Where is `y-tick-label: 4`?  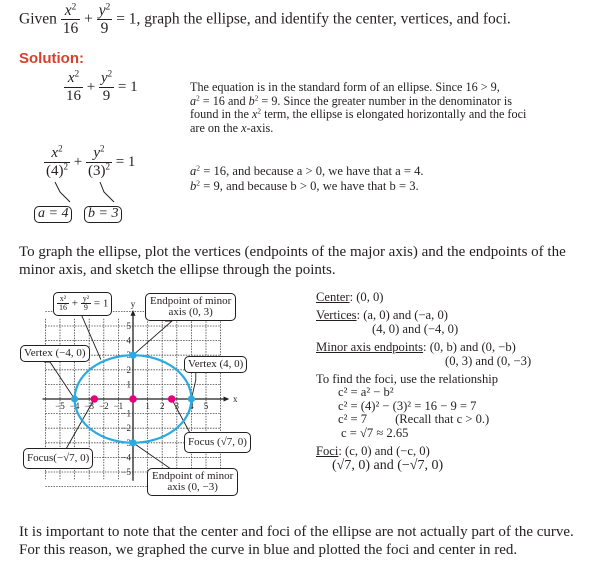 y-tick-label: 4 is located at coordinates (129, 341).